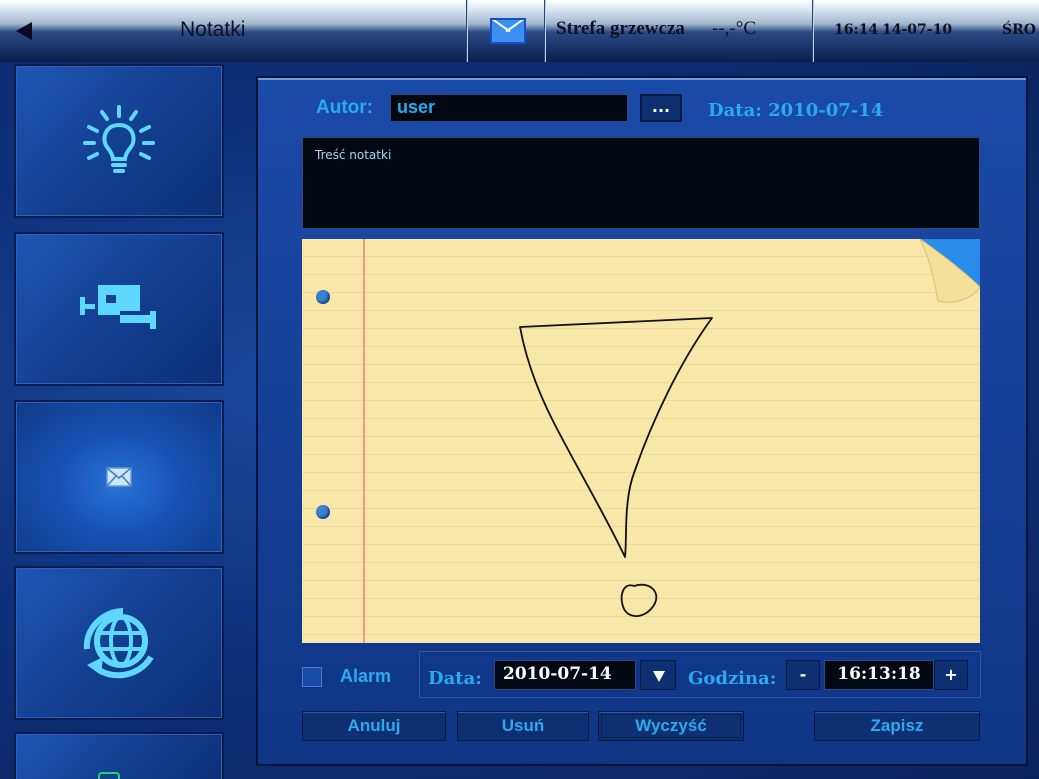  I want to click on note-text-field, so click(641, 183).